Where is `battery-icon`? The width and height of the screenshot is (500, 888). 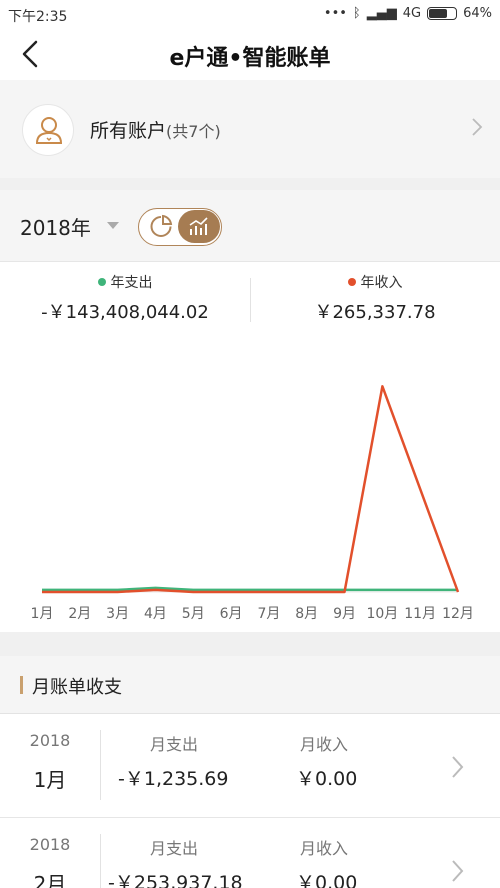
battery-icon is located at coordinates (442, 13).